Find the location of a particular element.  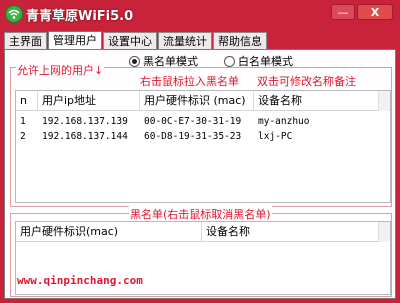

table-header: n 用户ip地址 用户硬件标识 (mac) 设备名称 is located at coordinates (203, 101).